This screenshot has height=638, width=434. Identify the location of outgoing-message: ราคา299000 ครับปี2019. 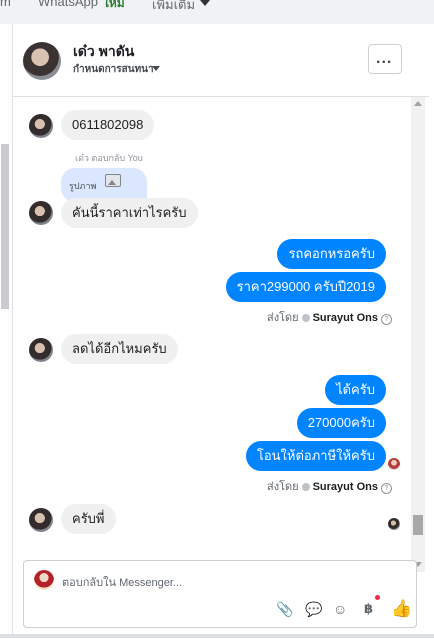
(305, 287).